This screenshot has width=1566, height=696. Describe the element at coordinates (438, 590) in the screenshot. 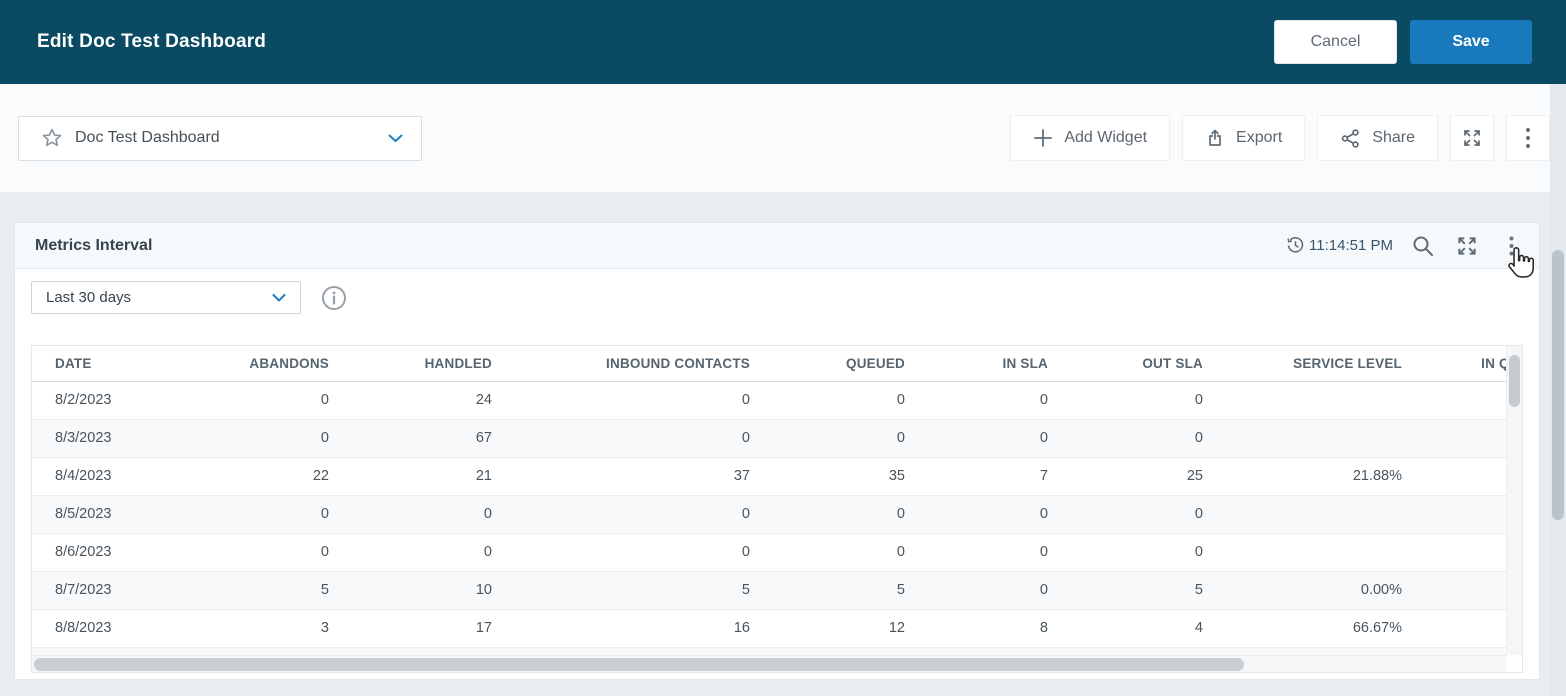

I see `cell-value: 10` at that location.